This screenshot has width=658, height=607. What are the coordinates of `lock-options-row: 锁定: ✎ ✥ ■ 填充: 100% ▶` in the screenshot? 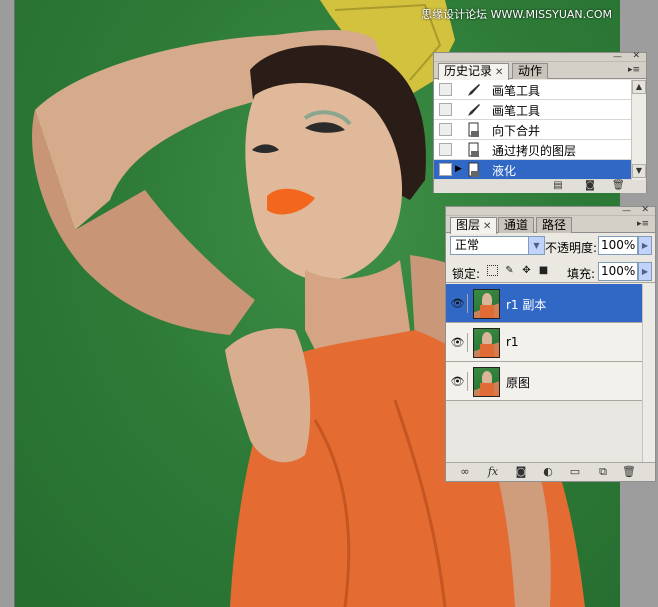 It's located at (550, 272).